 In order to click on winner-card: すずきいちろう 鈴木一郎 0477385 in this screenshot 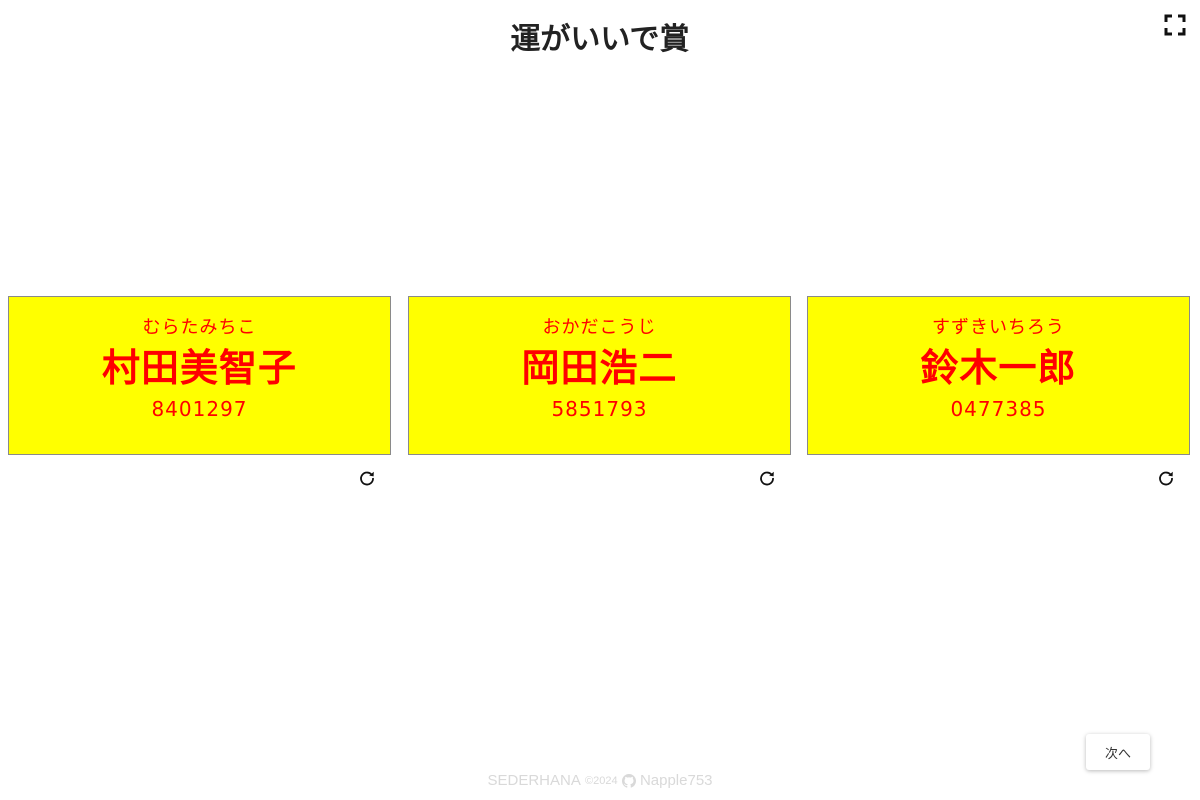, I will do `click(998, 375)`.